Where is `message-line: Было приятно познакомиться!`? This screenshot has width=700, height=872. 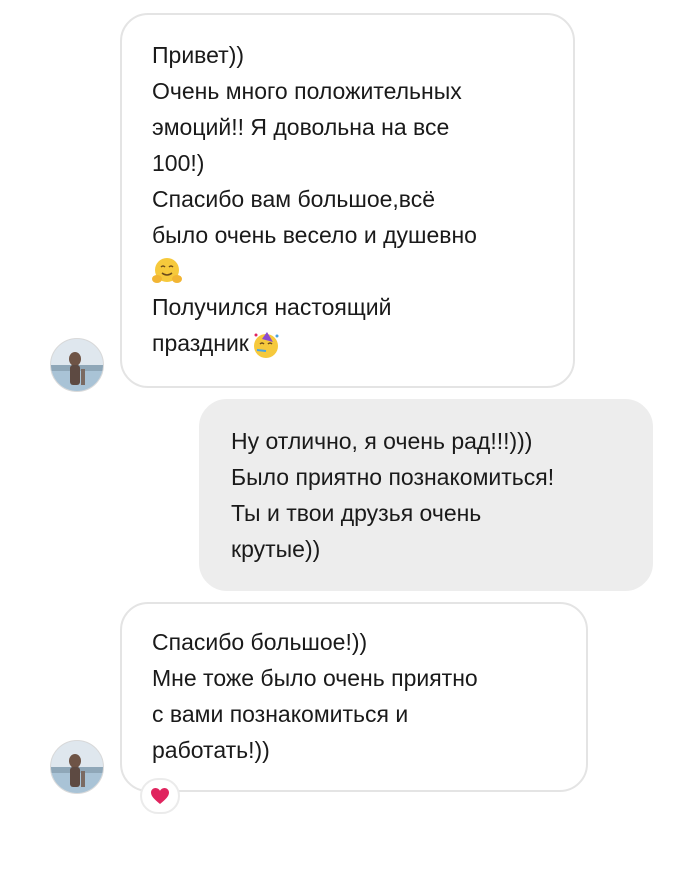
message-line: Было приятно познакомиться! is located at coordinates (393, 477).